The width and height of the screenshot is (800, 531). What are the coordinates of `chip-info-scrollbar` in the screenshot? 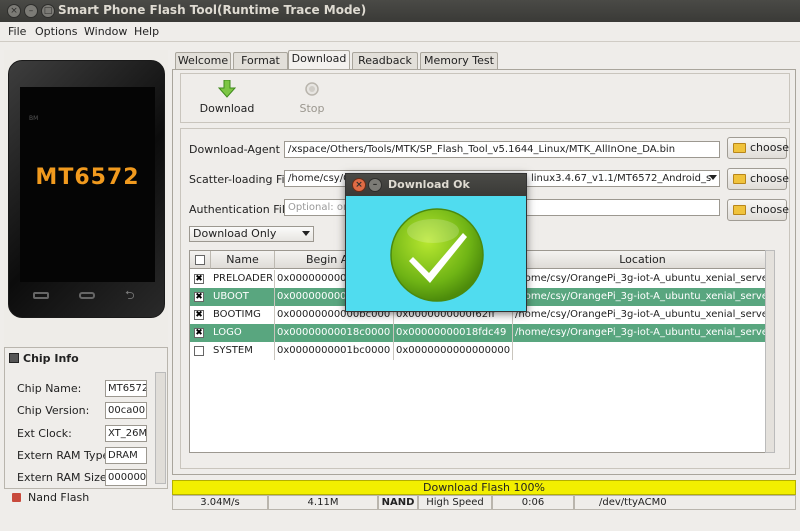 It's located at (160, 428).